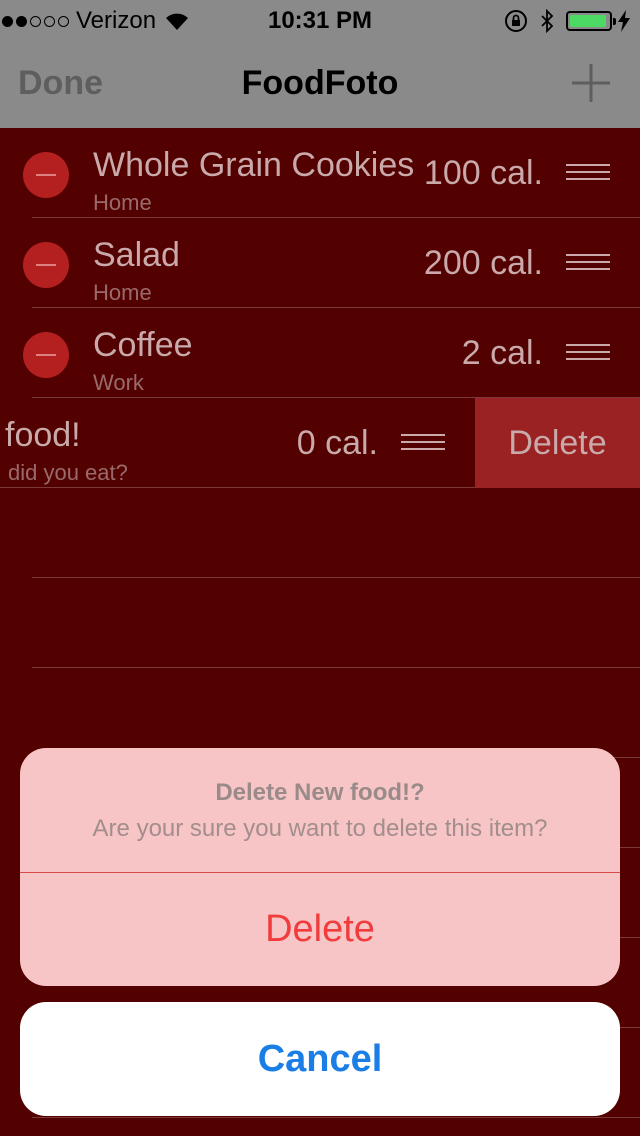 This screenshot has height=1136, width=640. I want to click on confirm-delete-button: Delete, so click(320, 929).